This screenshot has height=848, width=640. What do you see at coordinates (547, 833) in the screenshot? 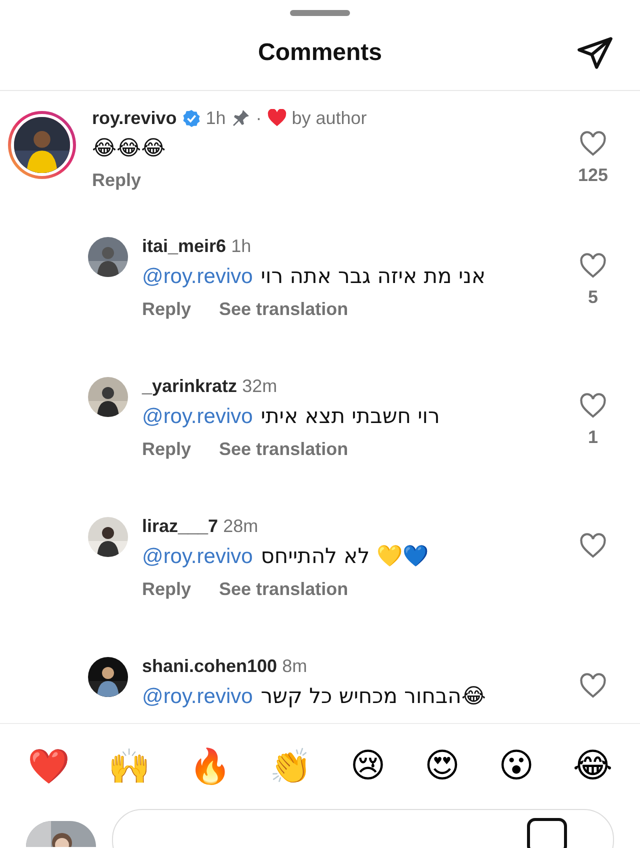
I see `gif-icon` at bounding box center [547, 833].